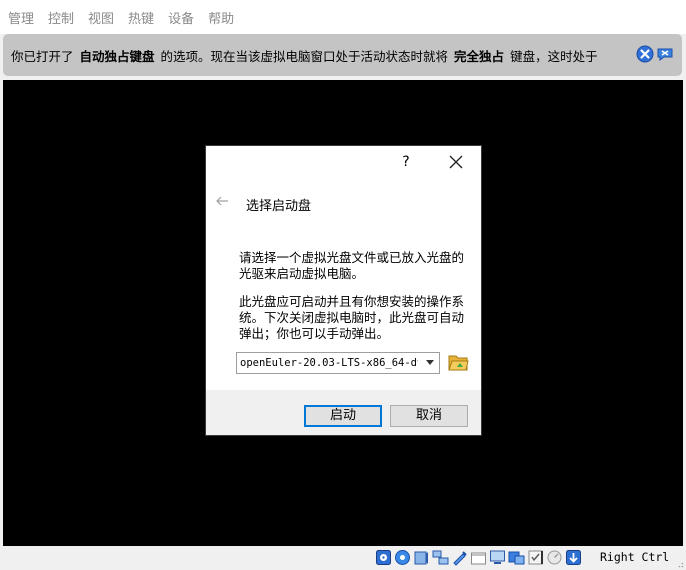 The width and height of the screenshot is (686, 570). Describe the element at coordinates (535, 557) in the screenshot. I see `mouse-integration-icon` at that location.